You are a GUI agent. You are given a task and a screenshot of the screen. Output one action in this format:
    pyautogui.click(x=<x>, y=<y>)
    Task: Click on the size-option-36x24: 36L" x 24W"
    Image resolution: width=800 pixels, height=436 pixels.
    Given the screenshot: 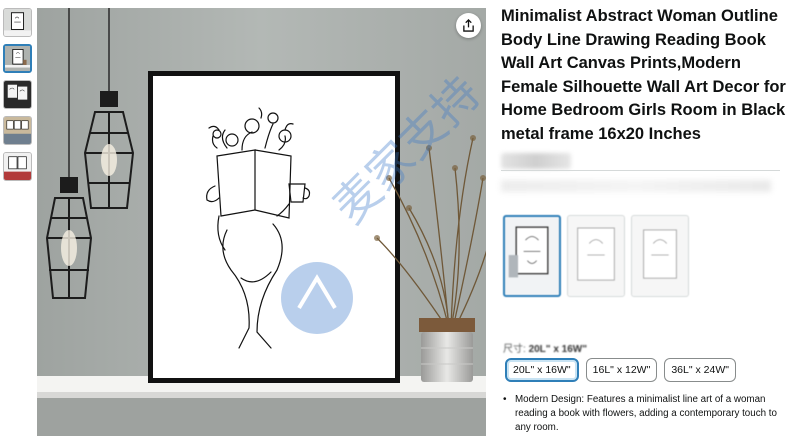 What is the action you would take?
    pyautogui.click(x=700, y=370)
    